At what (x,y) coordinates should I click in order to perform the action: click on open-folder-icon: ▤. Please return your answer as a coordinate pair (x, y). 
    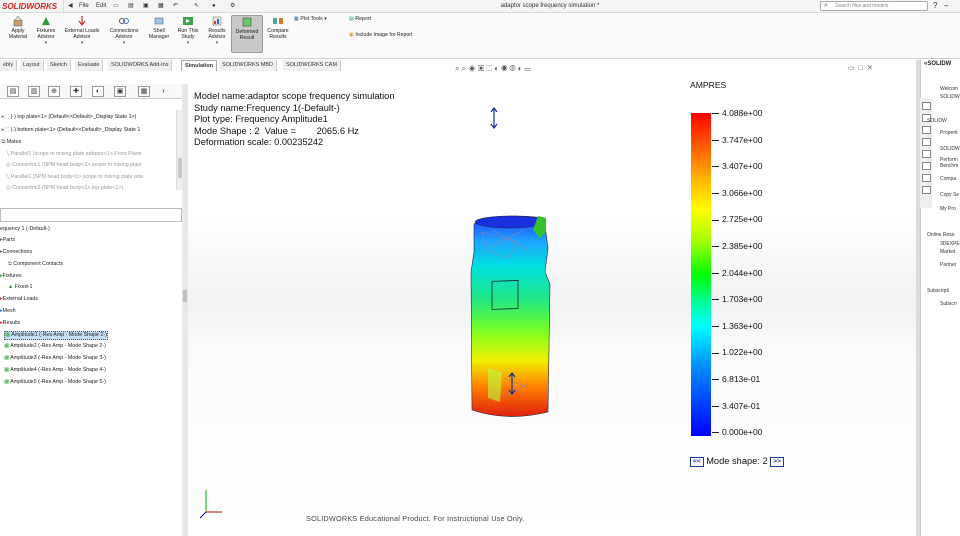
    Looking at the image, I should click on (131, 6).